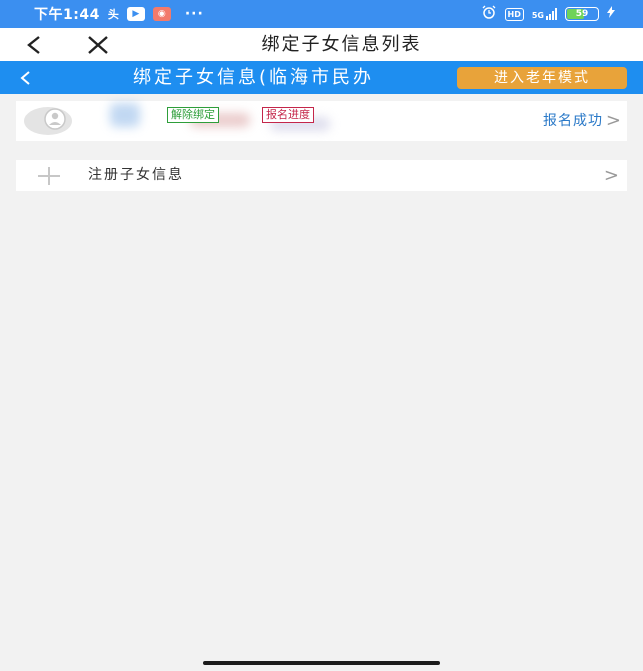 This screenshot has height=671, width=643. Describe the element at coordinates (611, 14) in the screenshot. I see `charging-icon` at that location.